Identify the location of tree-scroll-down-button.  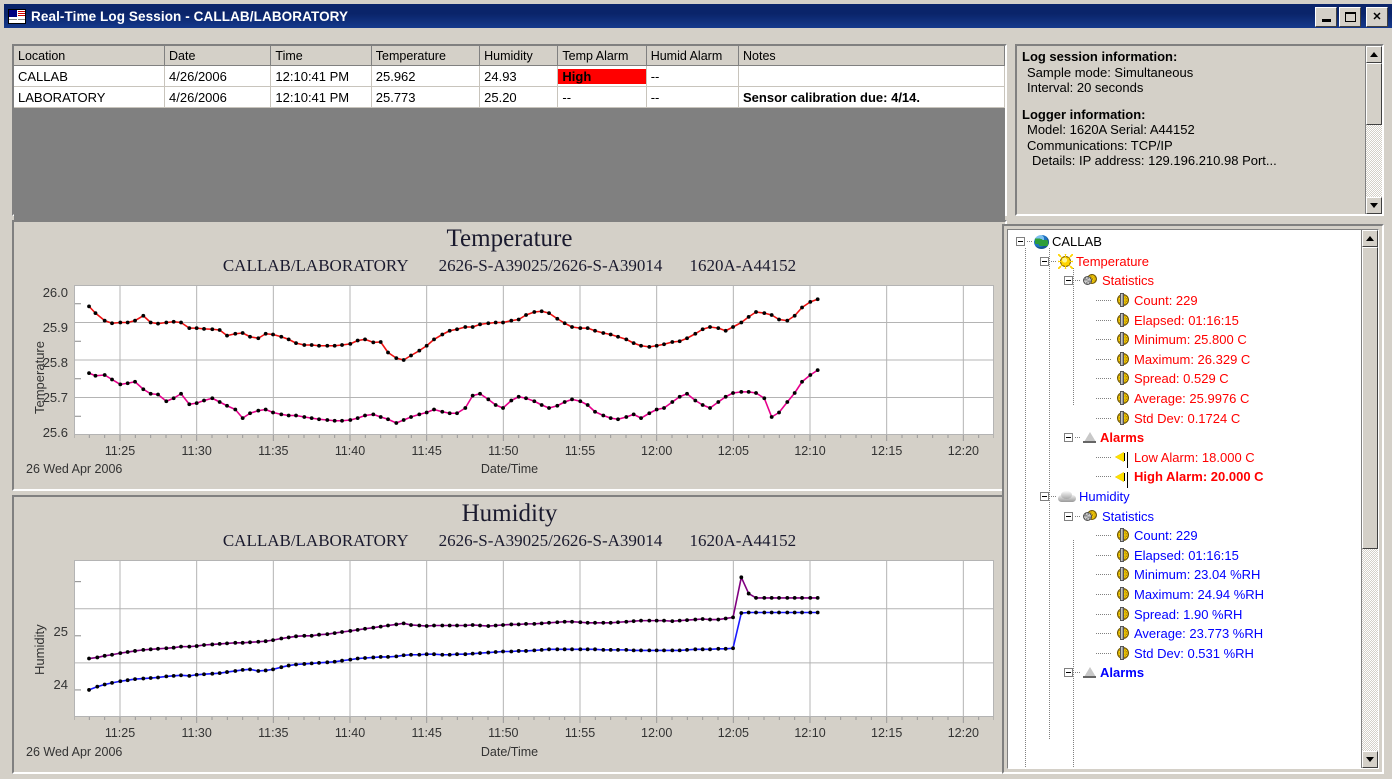
(1370, 759).